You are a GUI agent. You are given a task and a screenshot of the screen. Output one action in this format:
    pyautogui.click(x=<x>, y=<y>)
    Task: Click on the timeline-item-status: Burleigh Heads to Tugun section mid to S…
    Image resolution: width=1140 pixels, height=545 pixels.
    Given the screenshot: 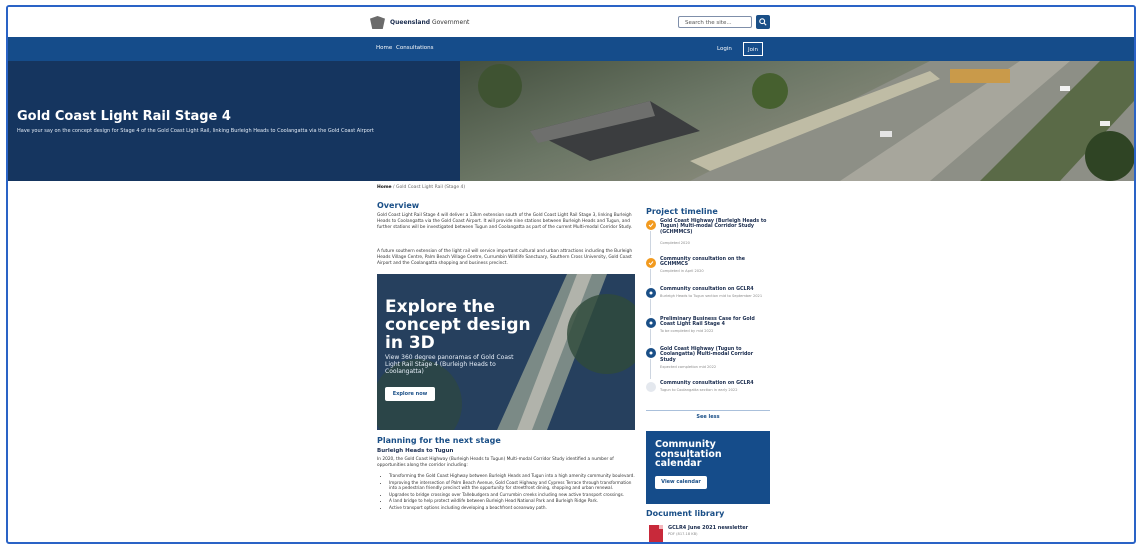 What is the action you would take?
    pyautogui.click(x=711, y=296)
    